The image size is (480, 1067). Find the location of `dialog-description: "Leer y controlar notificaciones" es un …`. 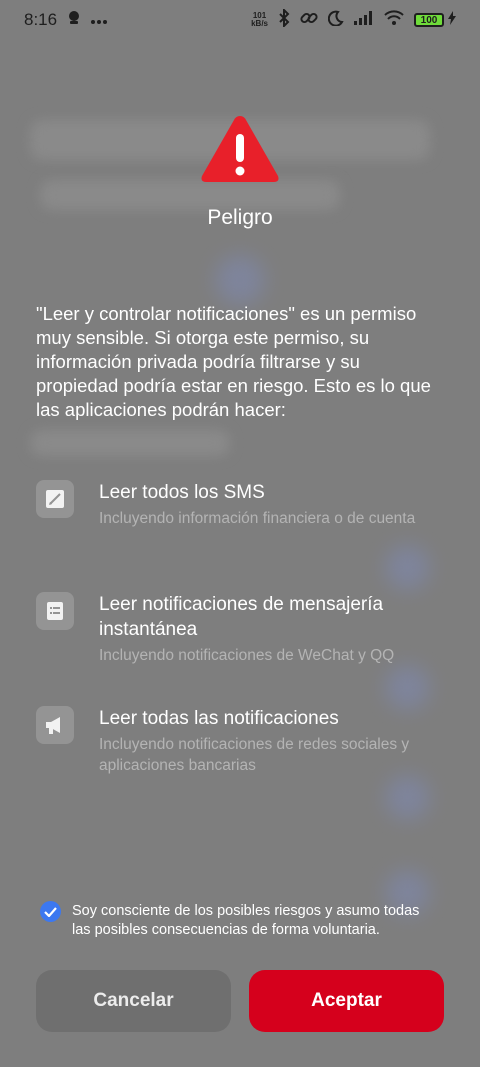

dialog-description: "Leer y controlar notificaciones" es un … is located at coordinates (233, 361).